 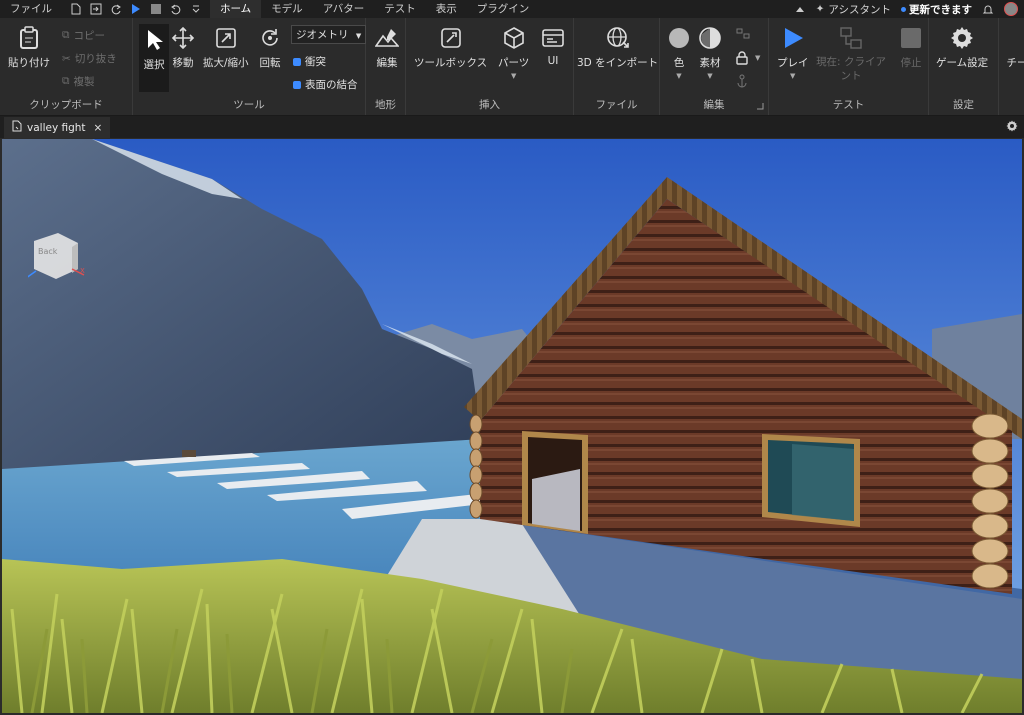 I want to click on document-tab-title: valley fight, so click(x=56, y=127).